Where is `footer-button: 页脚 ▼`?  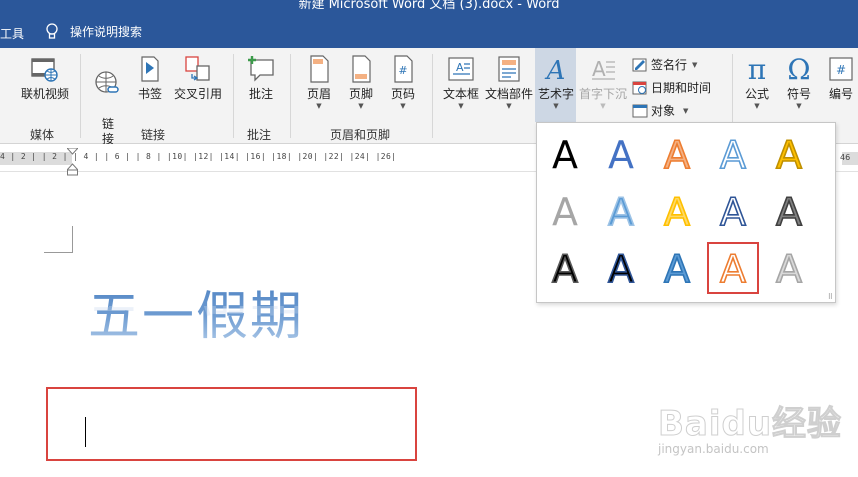 footer-button: 页脚 ▼ is located at coordinates (361, 82).